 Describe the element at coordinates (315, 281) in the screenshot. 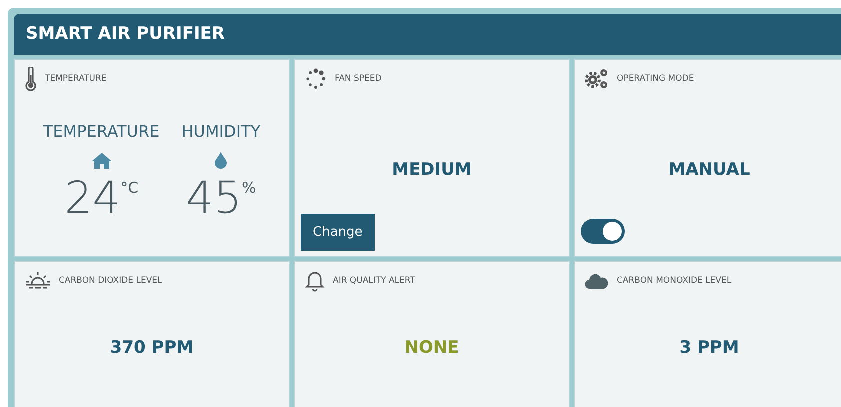

I see `bell-icon` at that location.